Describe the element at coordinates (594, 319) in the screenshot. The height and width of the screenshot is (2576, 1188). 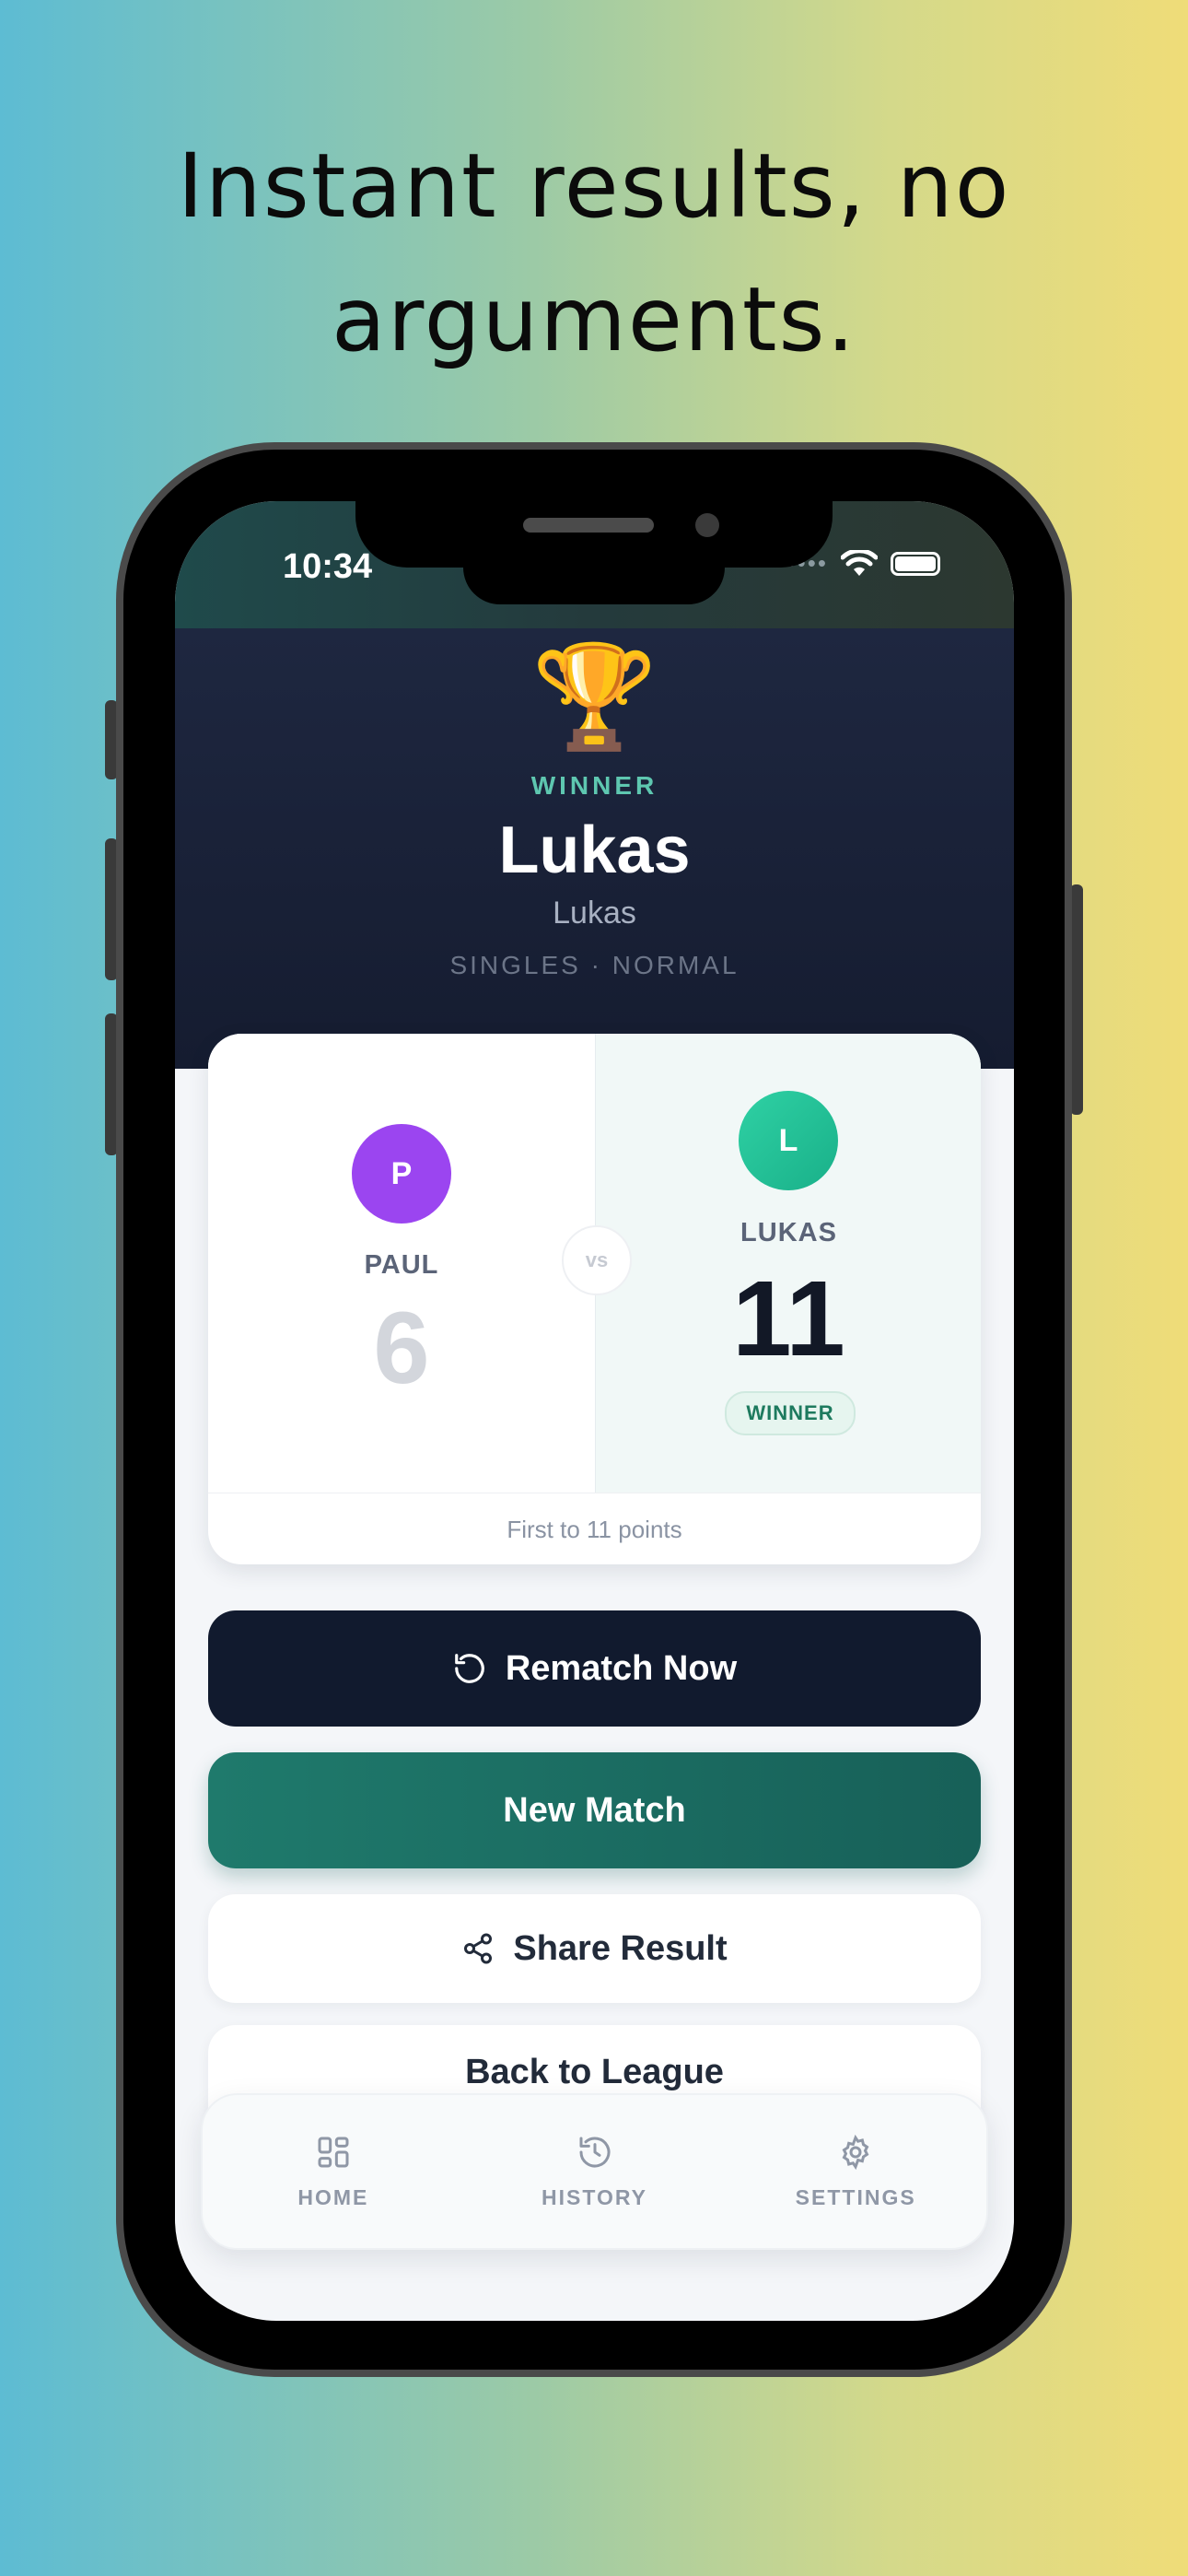
I see `headline-line-2: arguments.` at that location.